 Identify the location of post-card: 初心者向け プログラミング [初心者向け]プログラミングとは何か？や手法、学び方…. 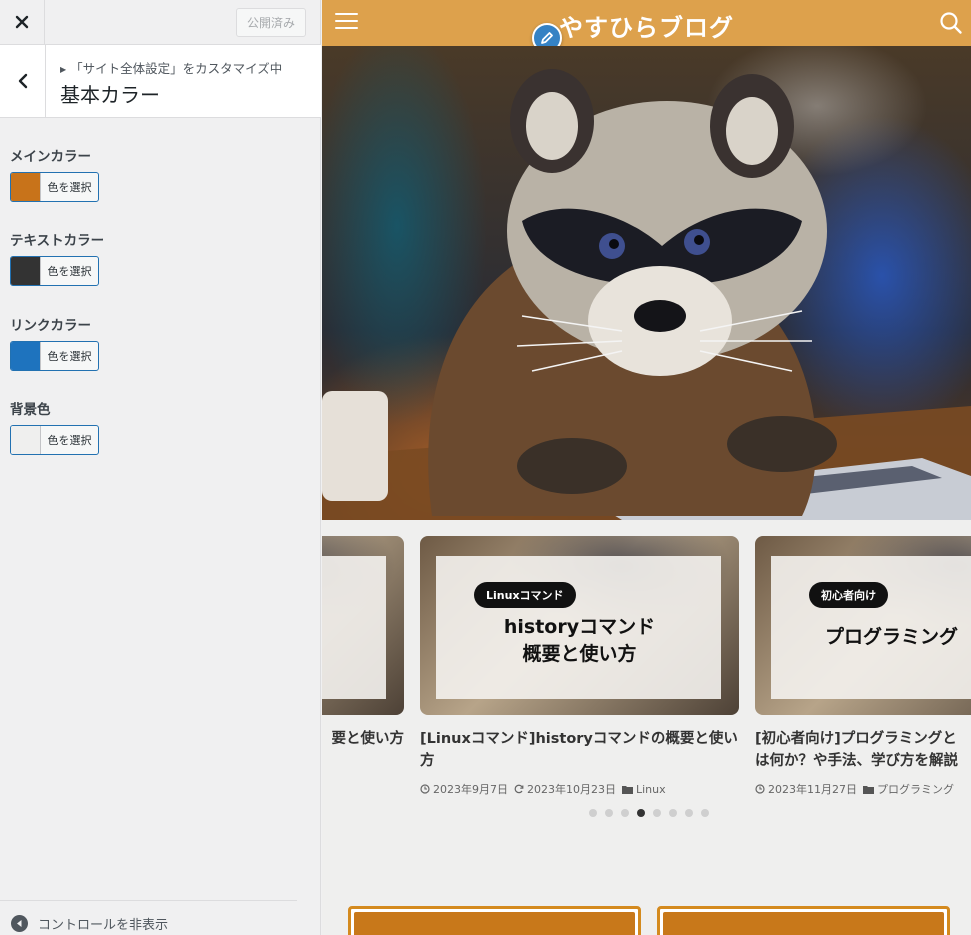
(863, 666).